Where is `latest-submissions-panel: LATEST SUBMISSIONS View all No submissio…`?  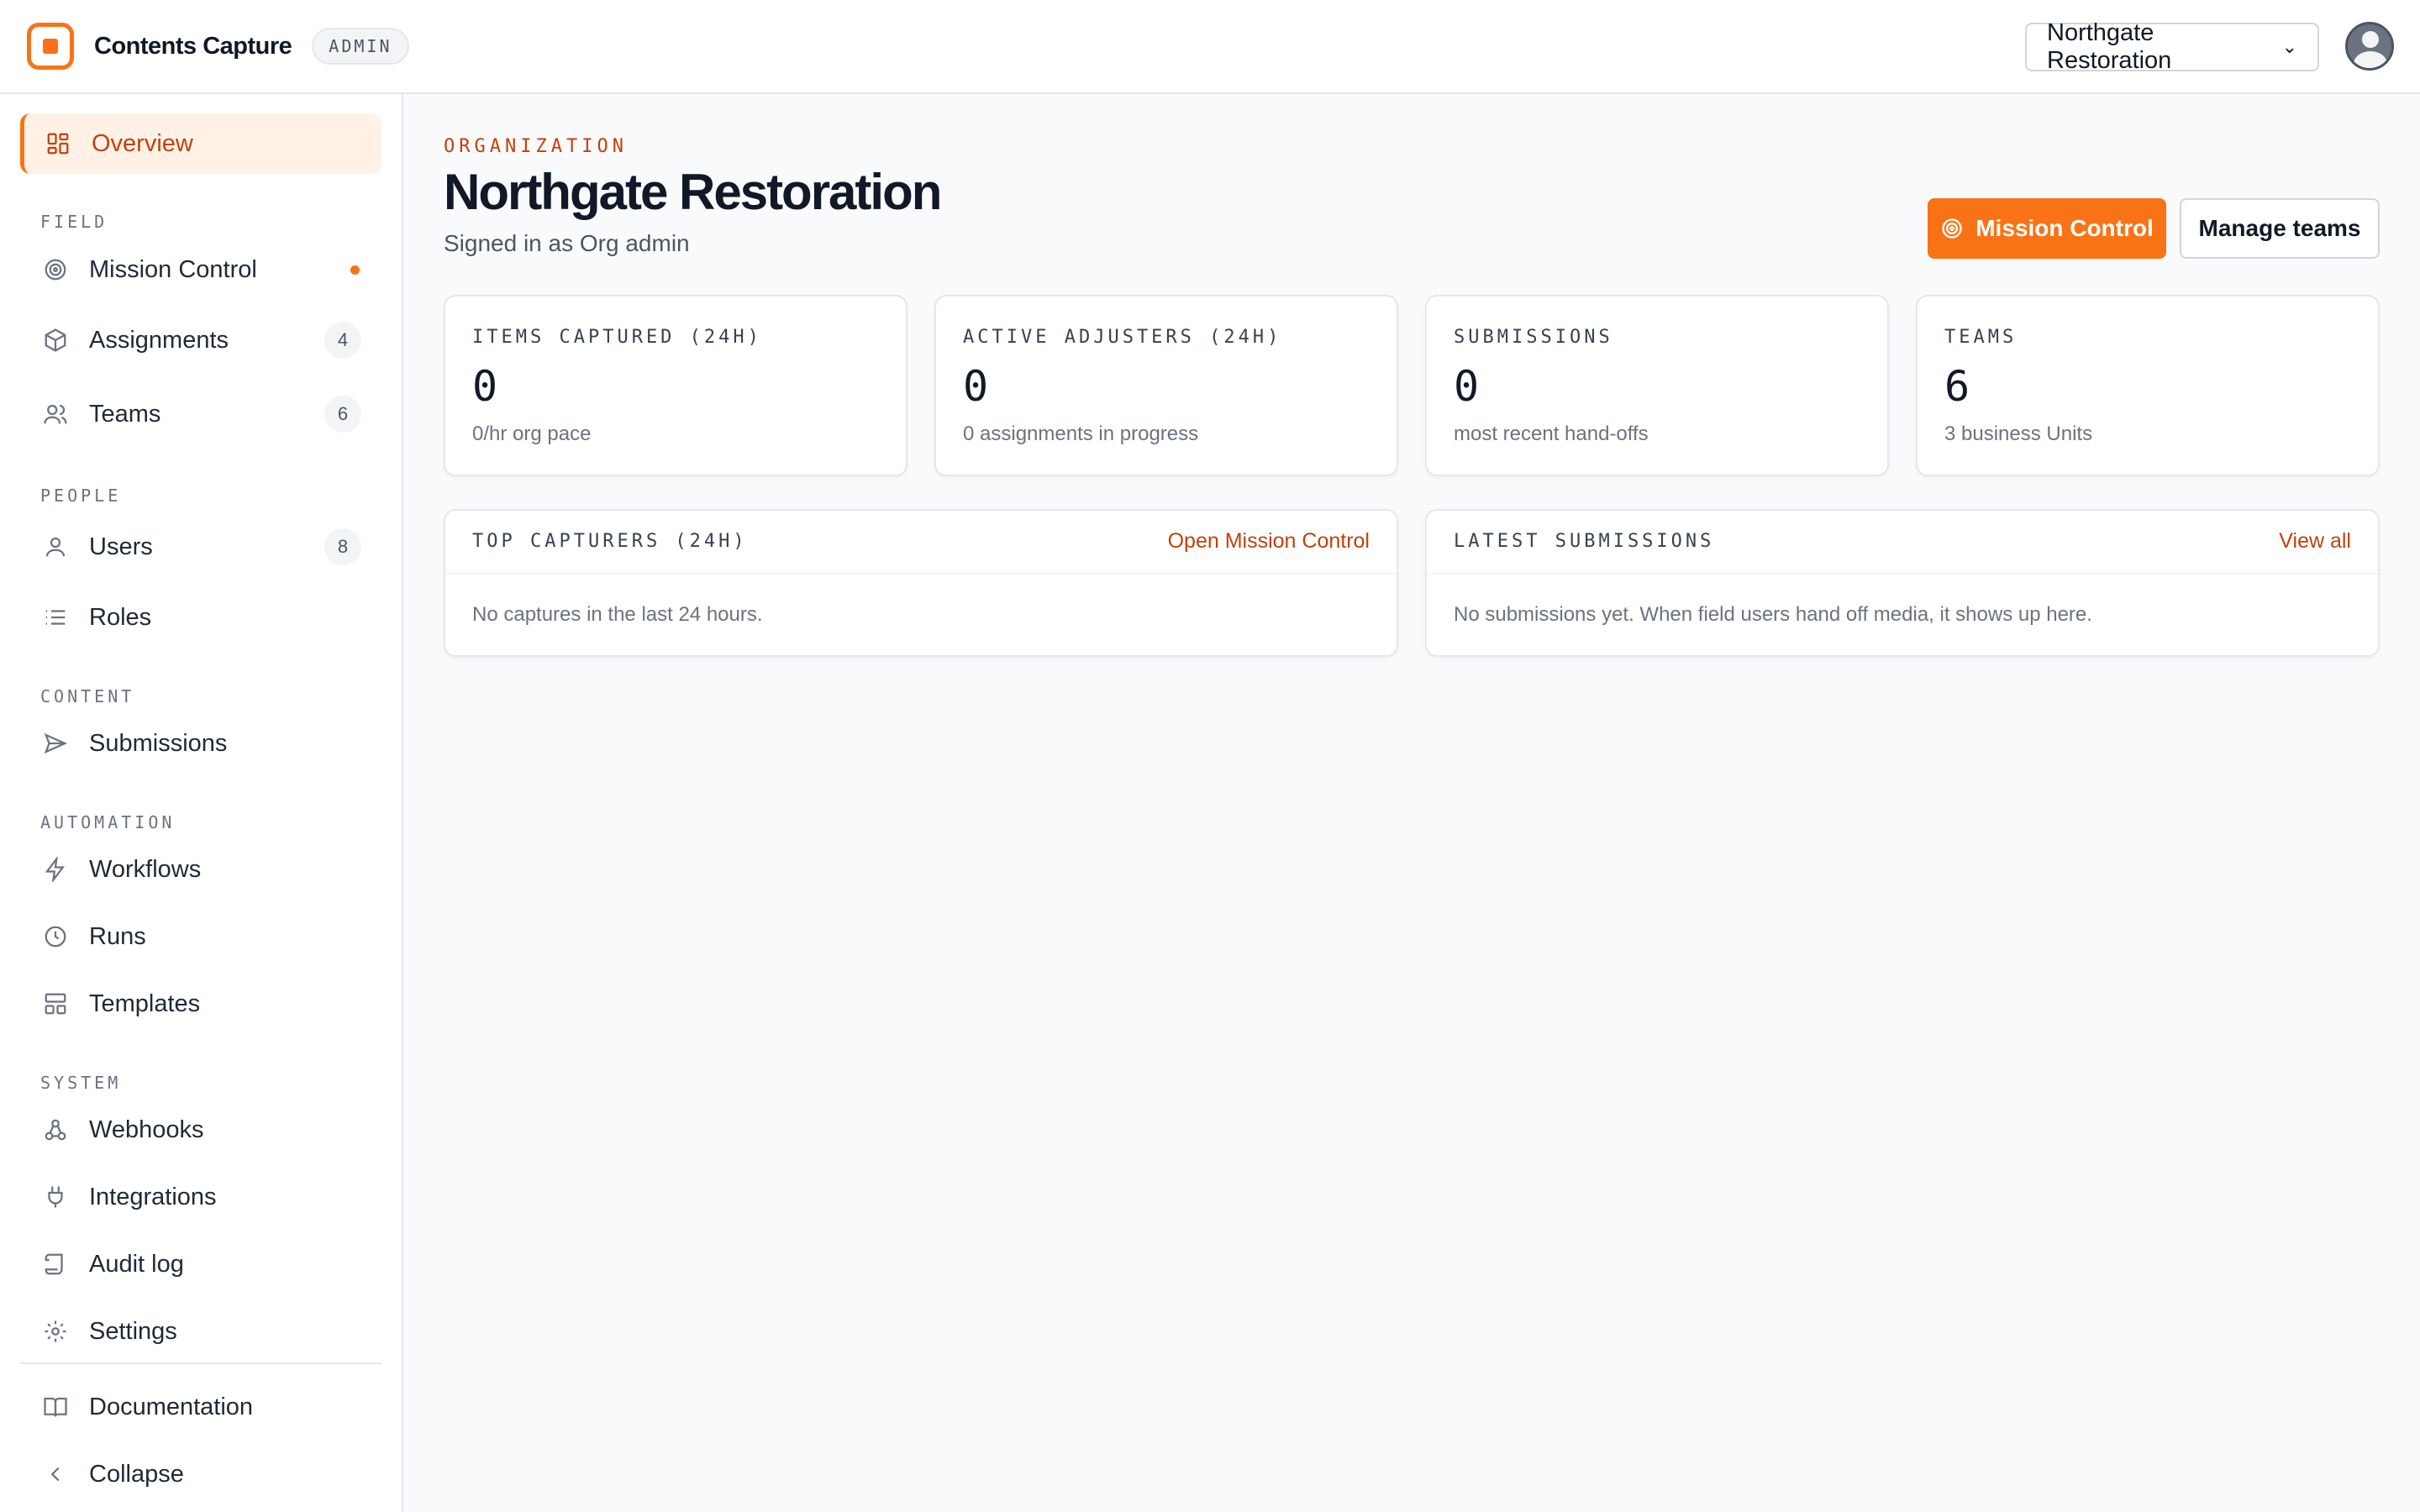
latest-submissions-panel: LATEST SUBMISSIONS View all No submissio… is located at coordinates (1903, 583).